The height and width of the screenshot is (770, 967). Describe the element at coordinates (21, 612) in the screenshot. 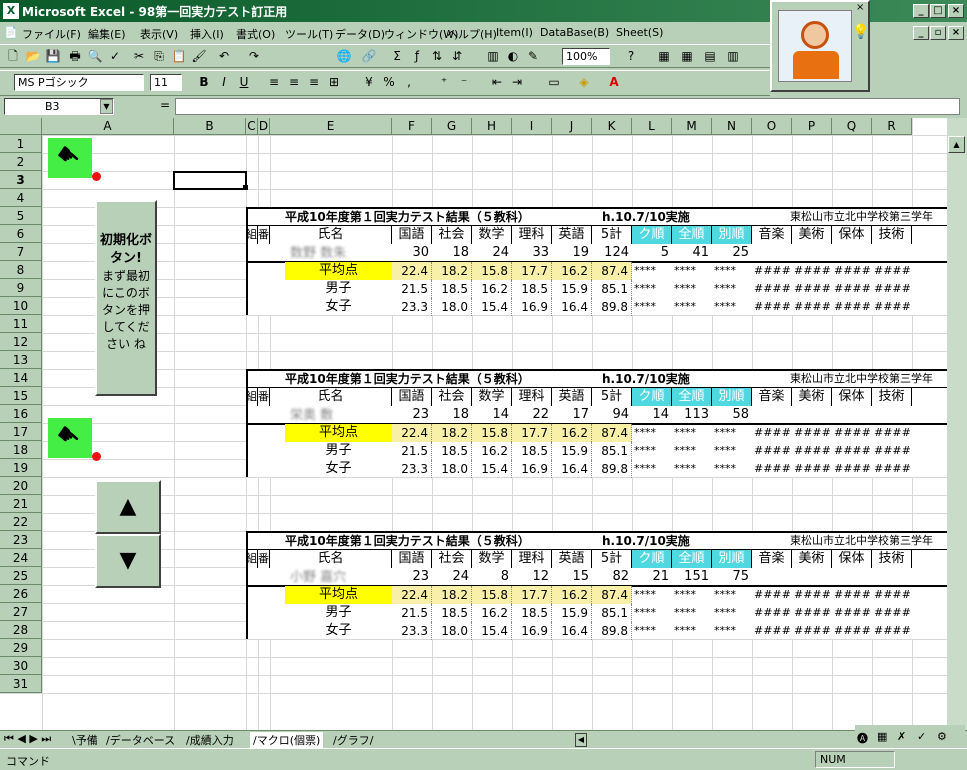

I see `row-header: 27` at that location.